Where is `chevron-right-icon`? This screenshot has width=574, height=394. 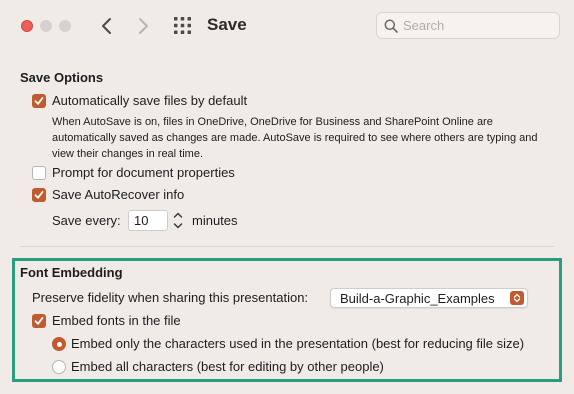
chevron-right-icon is located at coordinates (143, 26).